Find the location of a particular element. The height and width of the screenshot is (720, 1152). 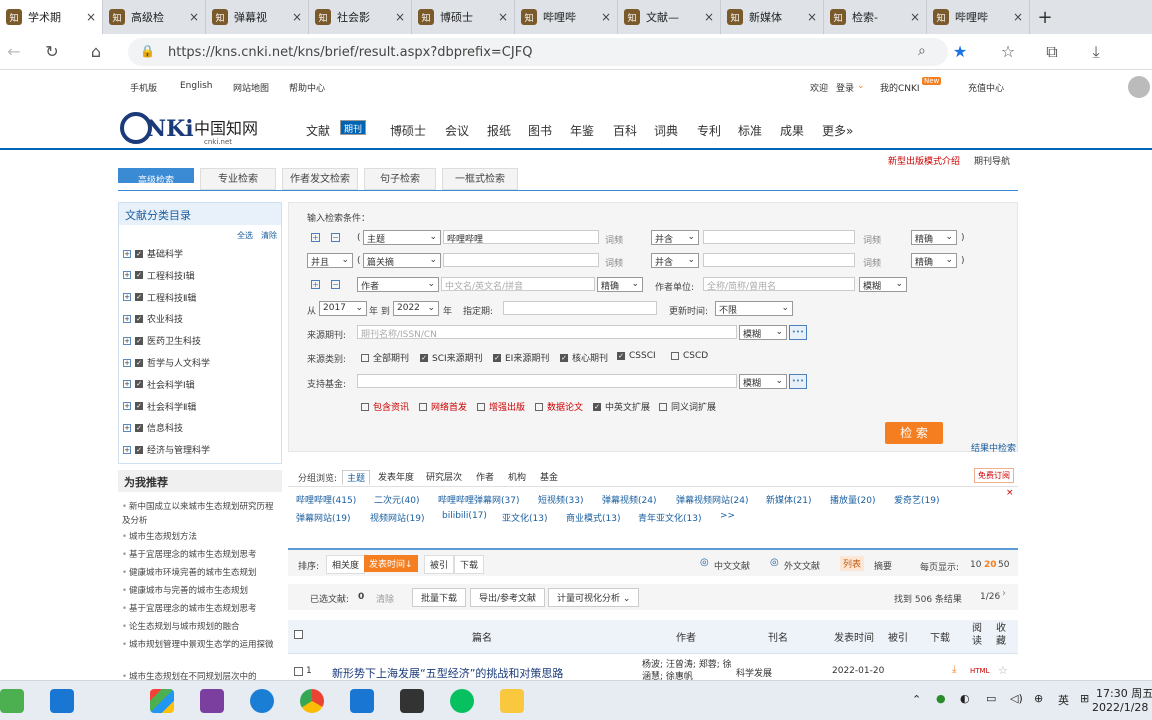

option-checkbox: ✓ 中英文扩展 is located at coordinates (621, 406).